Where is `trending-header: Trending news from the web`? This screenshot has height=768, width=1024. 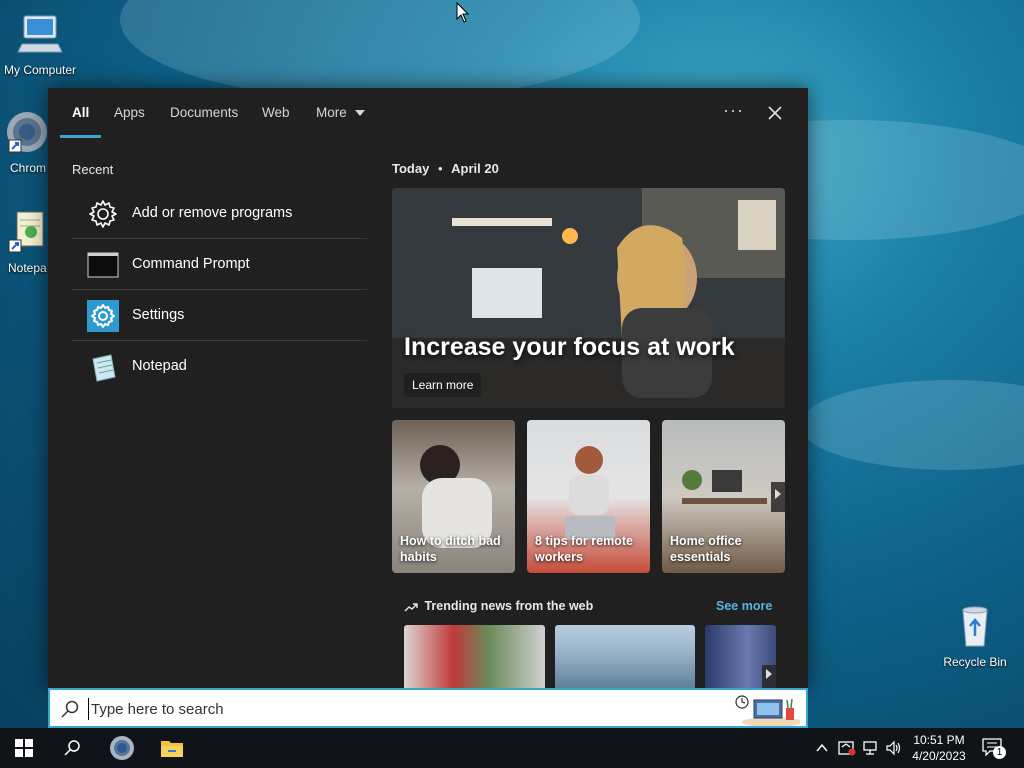
trending-header: Trending news from the web is located at coordinates (498, 606).